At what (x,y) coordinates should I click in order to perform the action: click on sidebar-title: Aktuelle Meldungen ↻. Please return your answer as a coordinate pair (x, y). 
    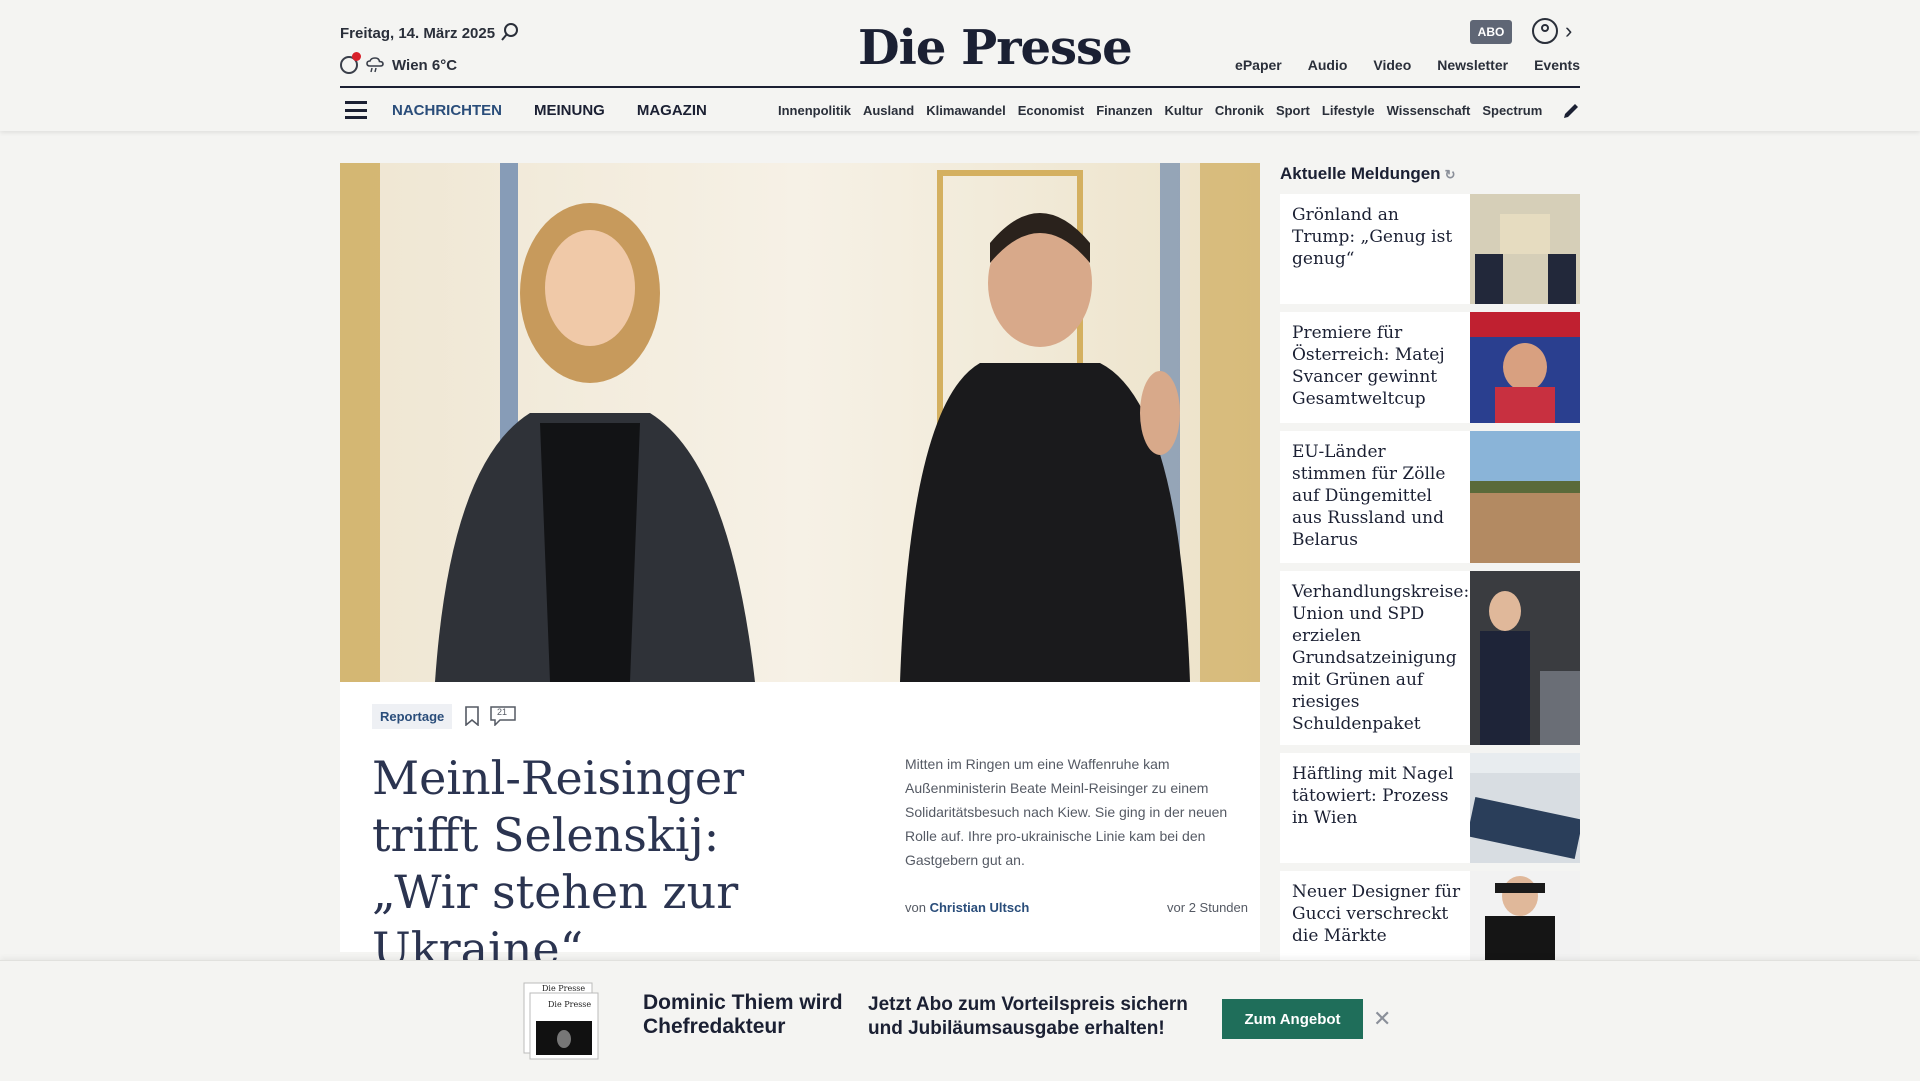
    Looking at the image, I should click on (1367, 174).